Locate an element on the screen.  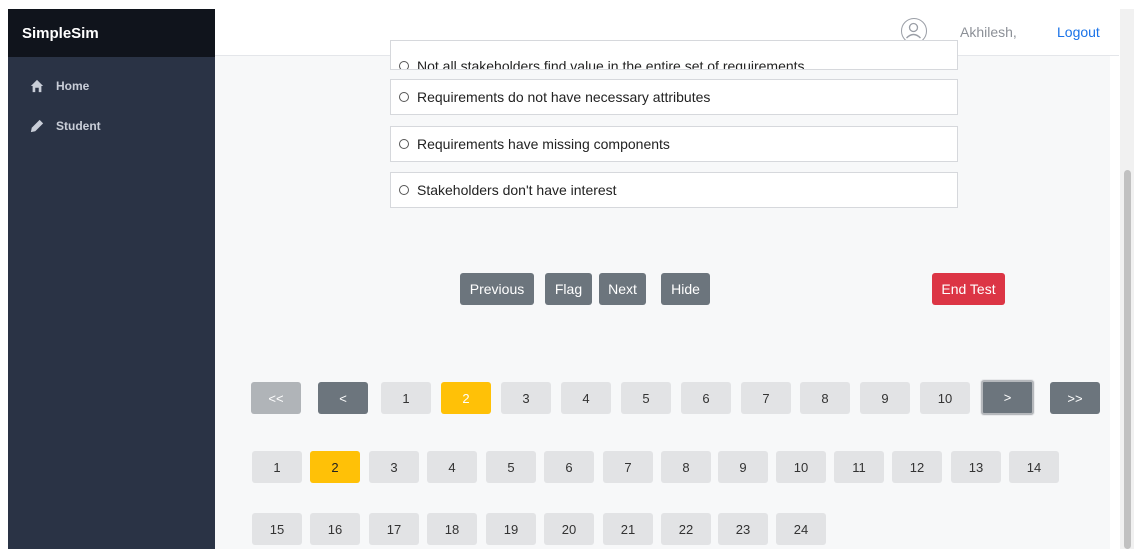
question-number: 13 is located at coordinates (976, 467).